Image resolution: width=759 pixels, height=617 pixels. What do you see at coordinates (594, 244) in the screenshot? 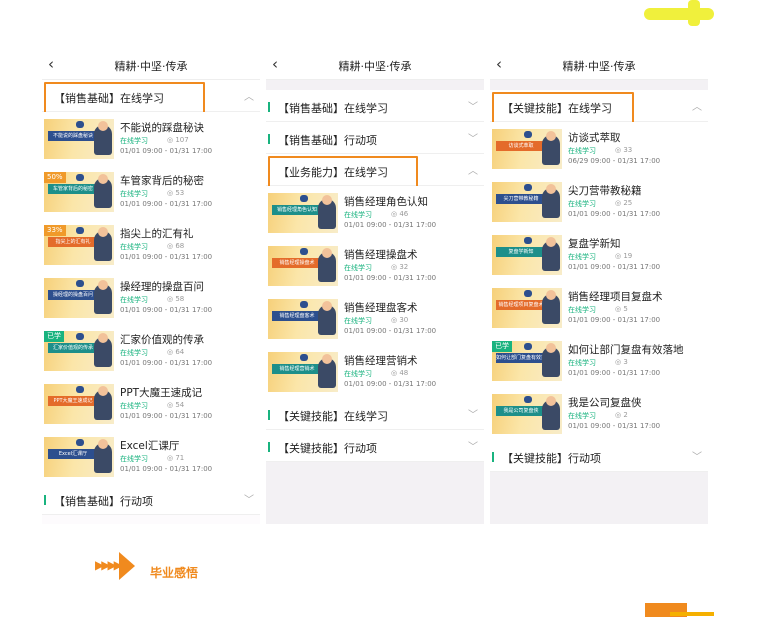
I see `course-name: 复盘学新知` at bounding box center [594, 244].